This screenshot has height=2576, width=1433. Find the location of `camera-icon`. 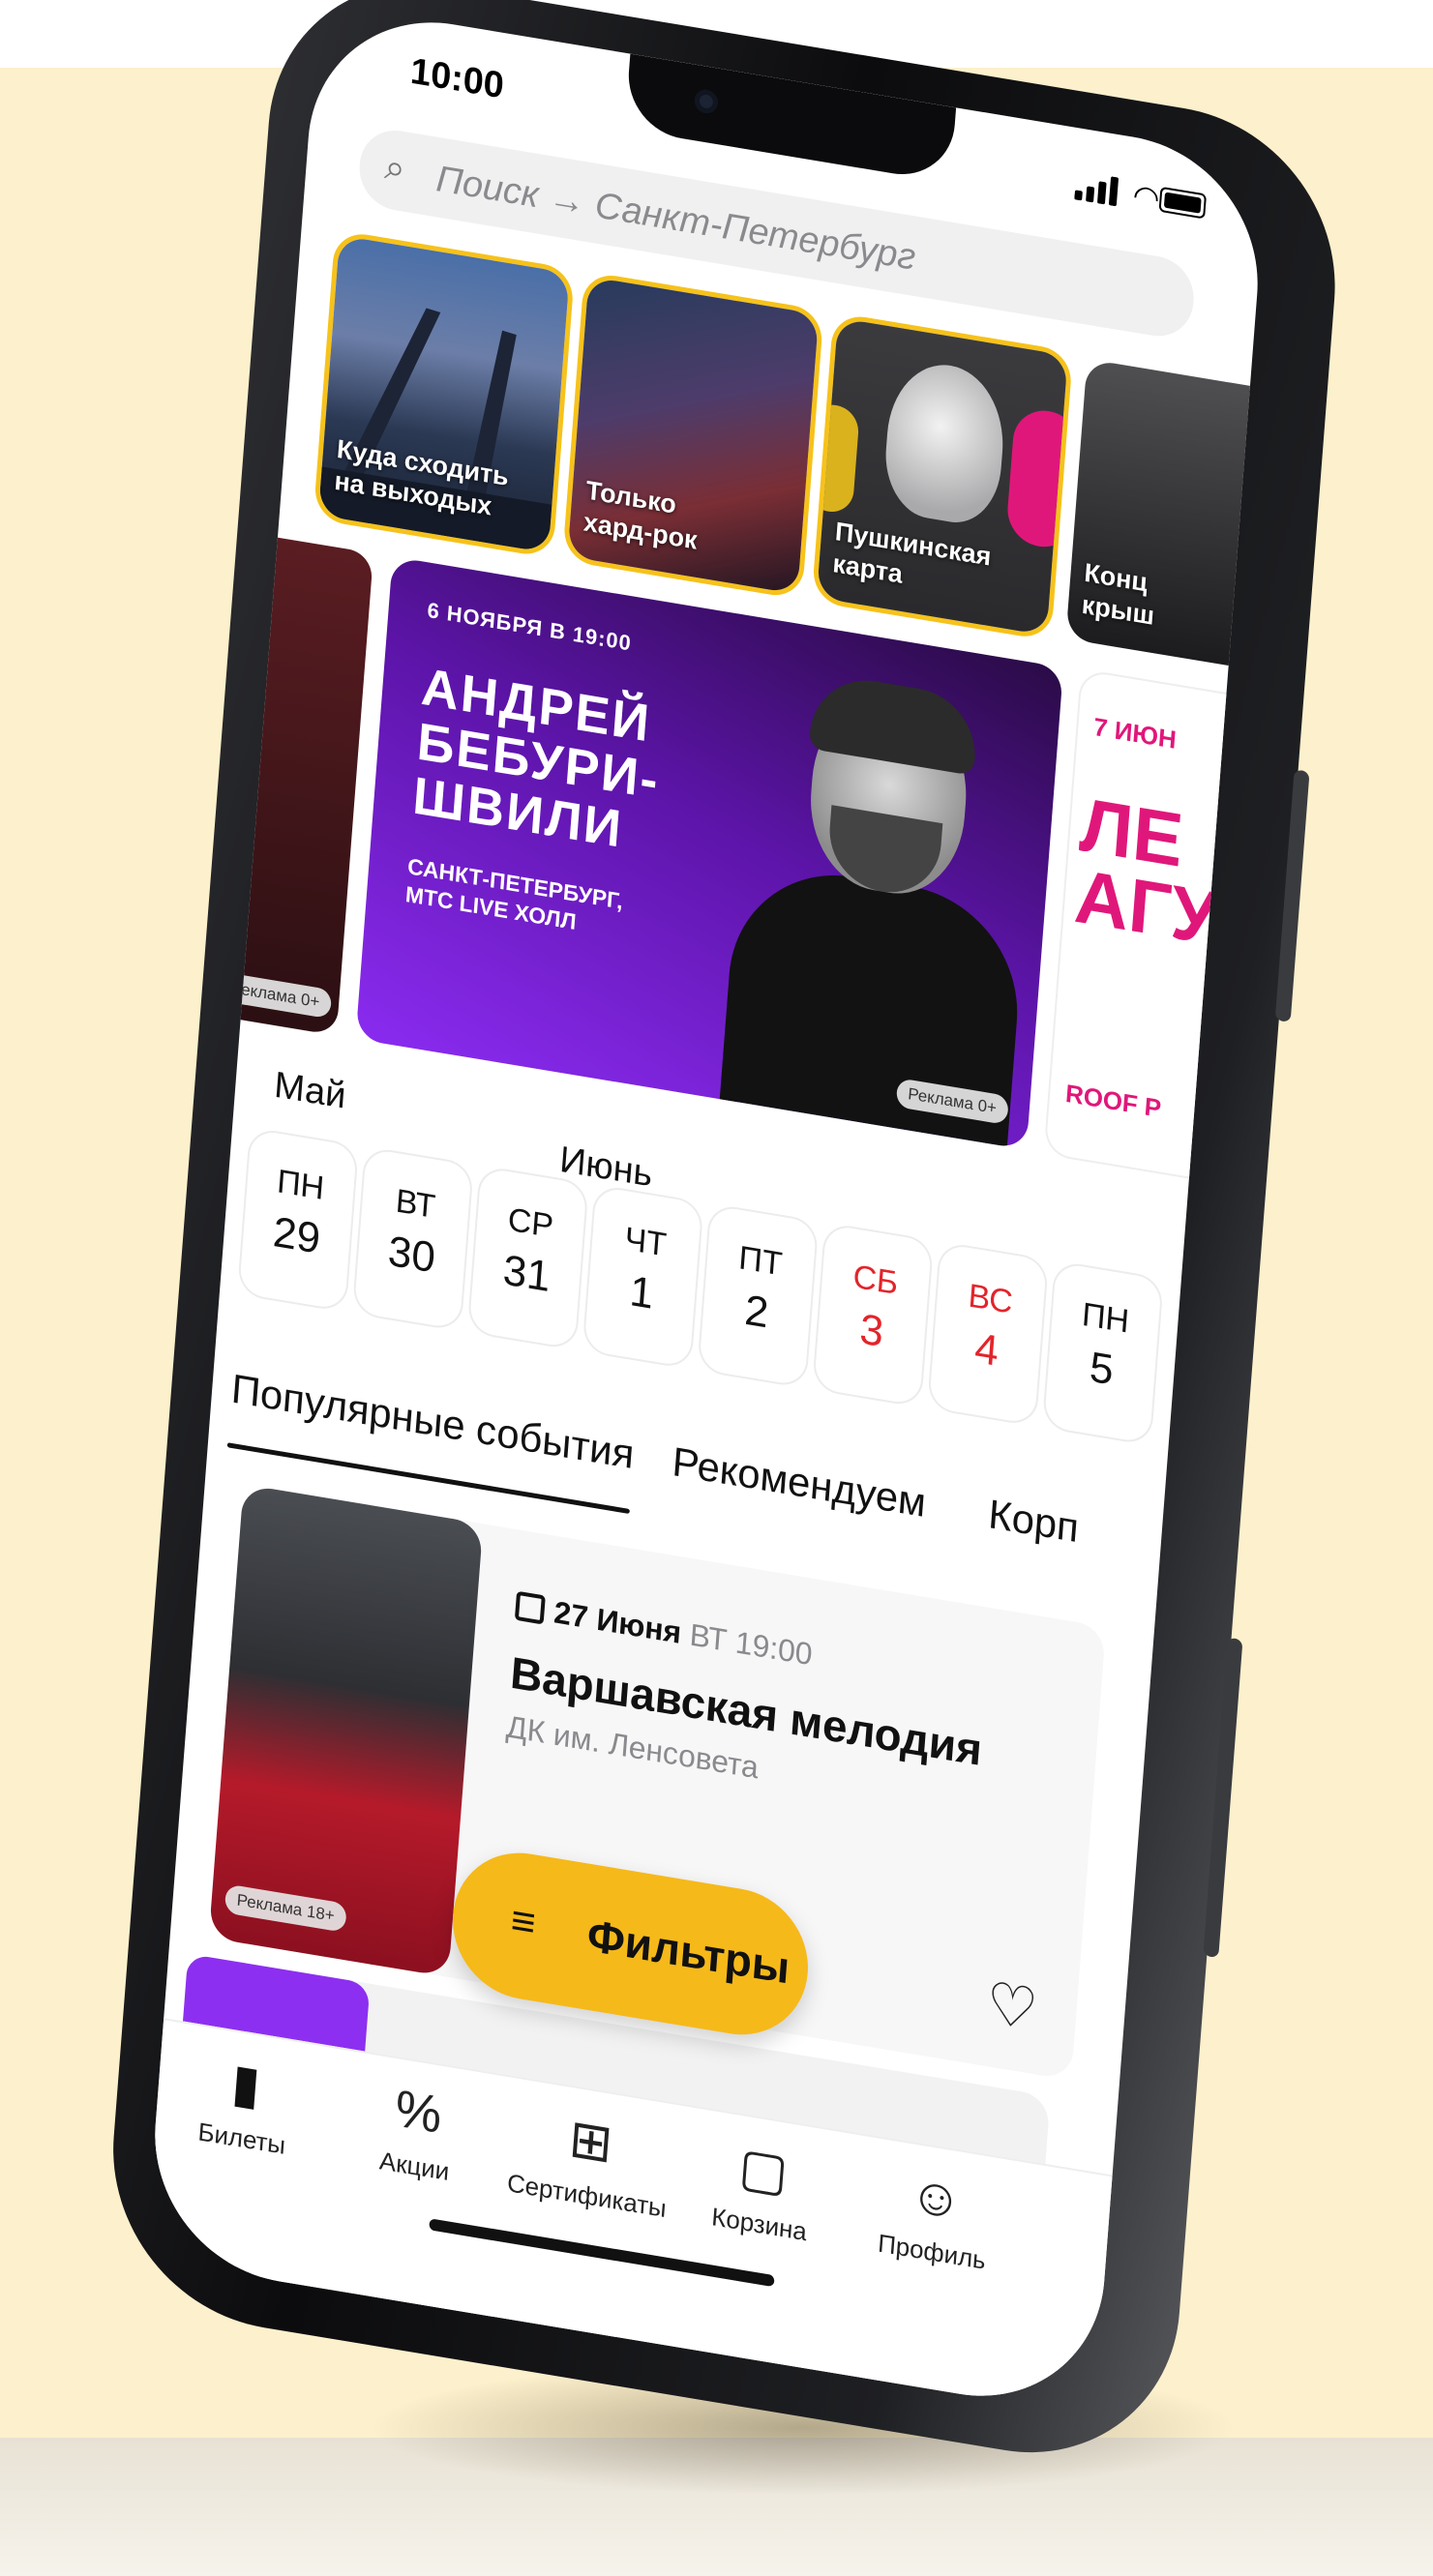

camera-icon is located at coordinates (706, 101).